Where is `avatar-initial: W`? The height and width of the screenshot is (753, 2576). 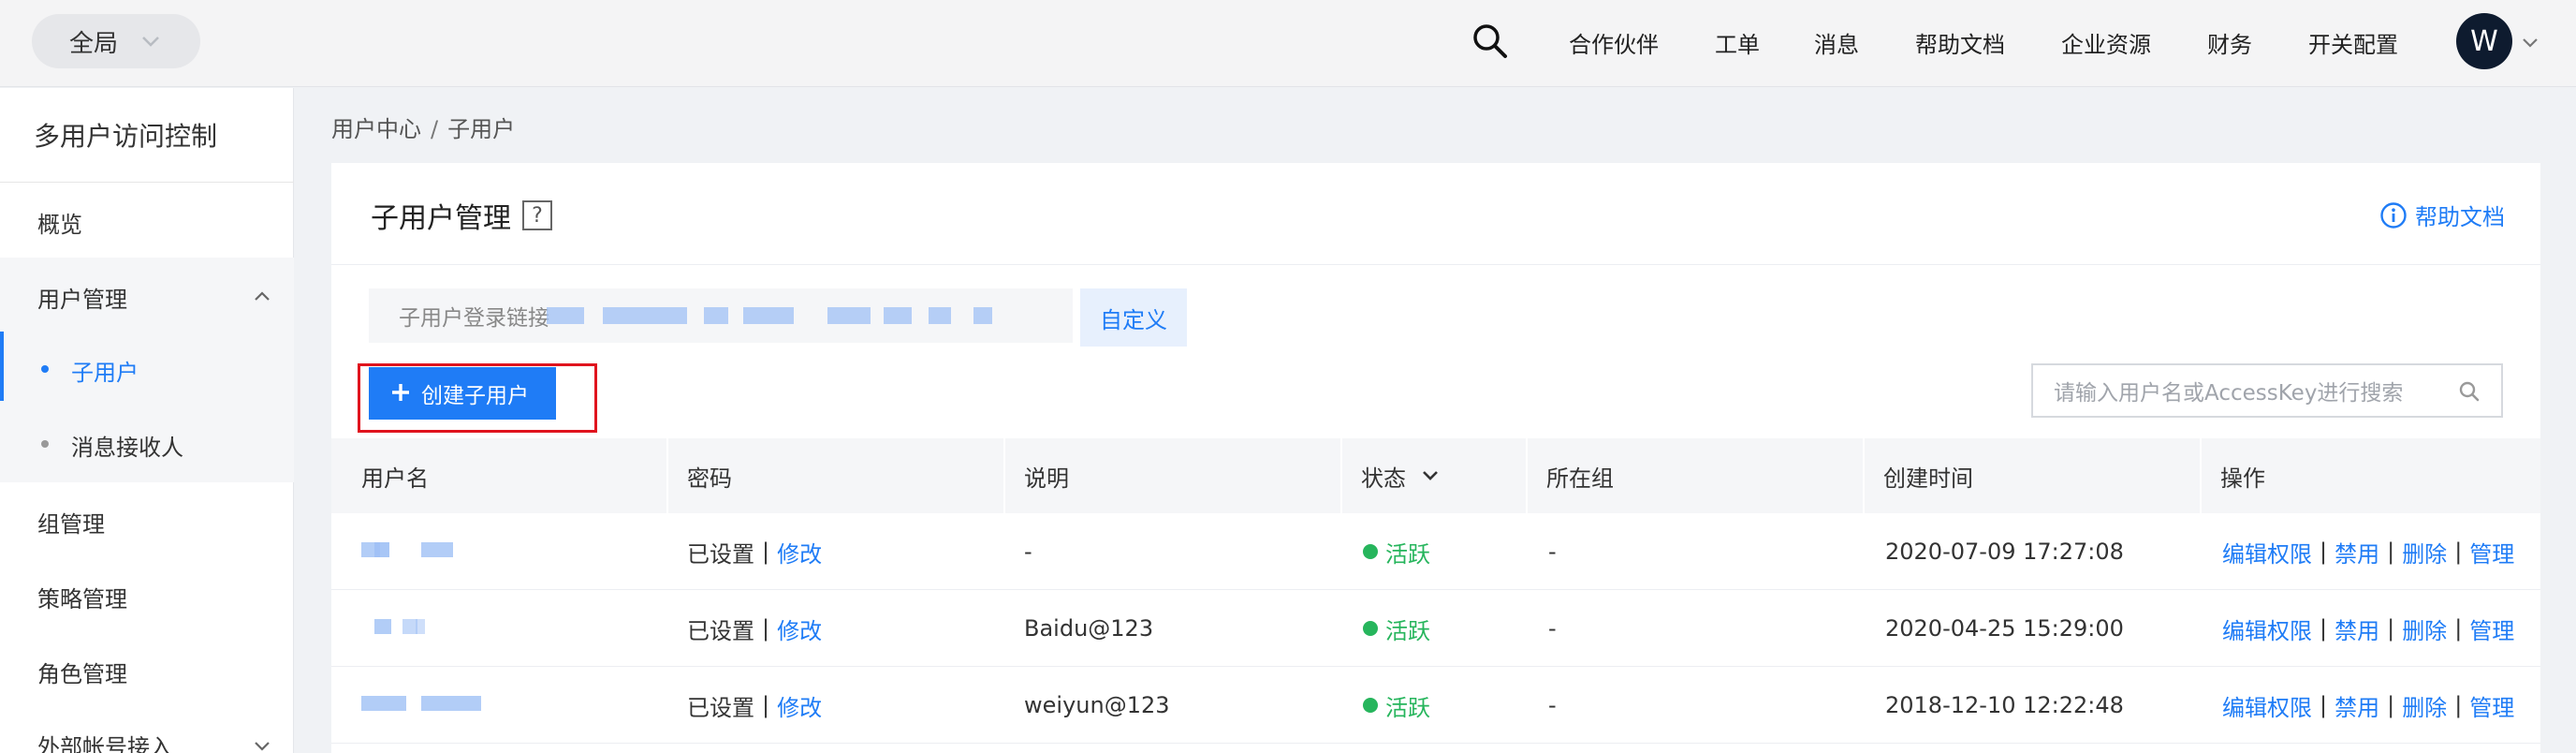 avatar-initial: W is located at coordinates (2484, 41).